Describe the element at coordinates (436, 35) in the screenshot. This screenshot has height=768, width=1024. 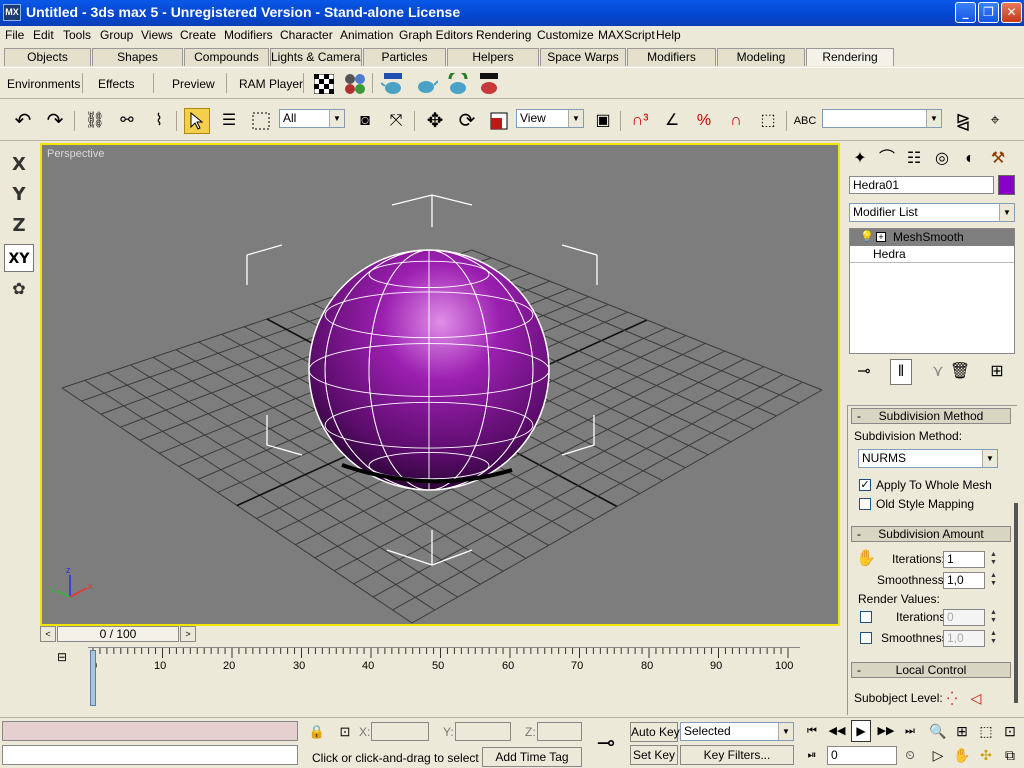
I see `menu-graph-editors: Graph Editors` at that location.